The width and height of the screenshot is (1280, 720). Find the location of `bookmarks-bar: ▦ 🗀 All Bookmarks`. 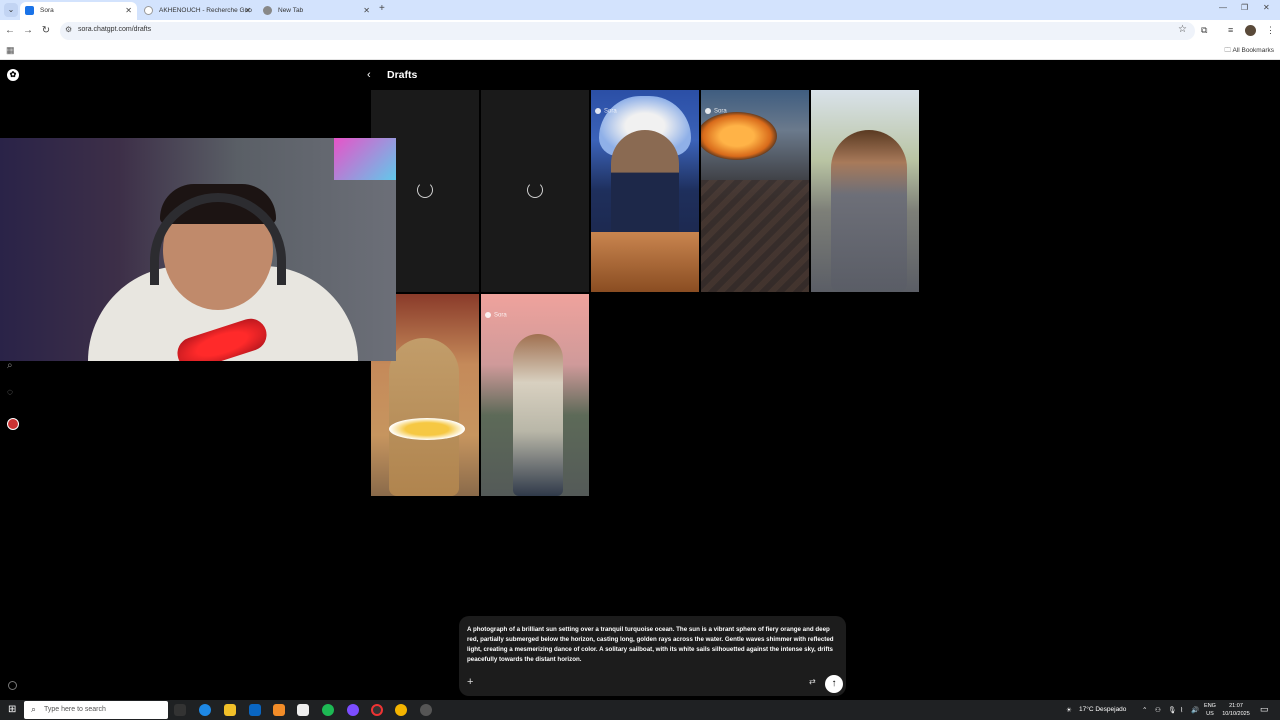

bookmarks-bar: ▦ 🗀 All Bookmarks is located at coordinates (640, 51).